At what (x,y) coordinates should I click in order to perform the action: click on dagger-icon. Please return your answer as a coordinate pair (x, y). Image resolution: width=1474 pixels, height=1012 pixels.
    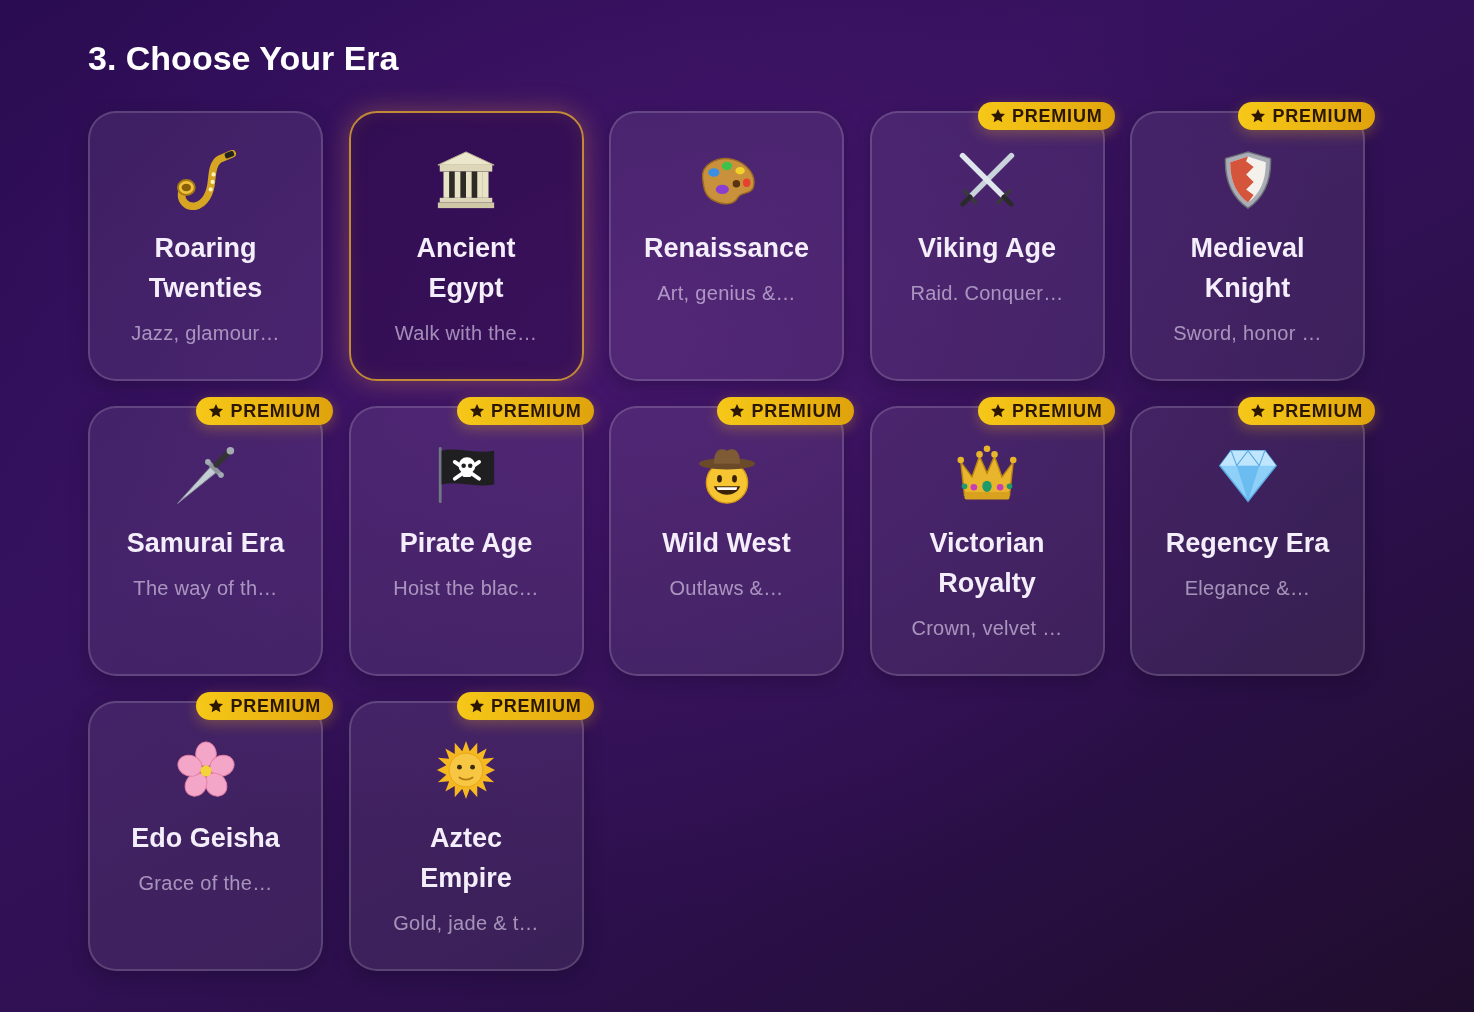
    Looking at the image, I should click on (205, 475).